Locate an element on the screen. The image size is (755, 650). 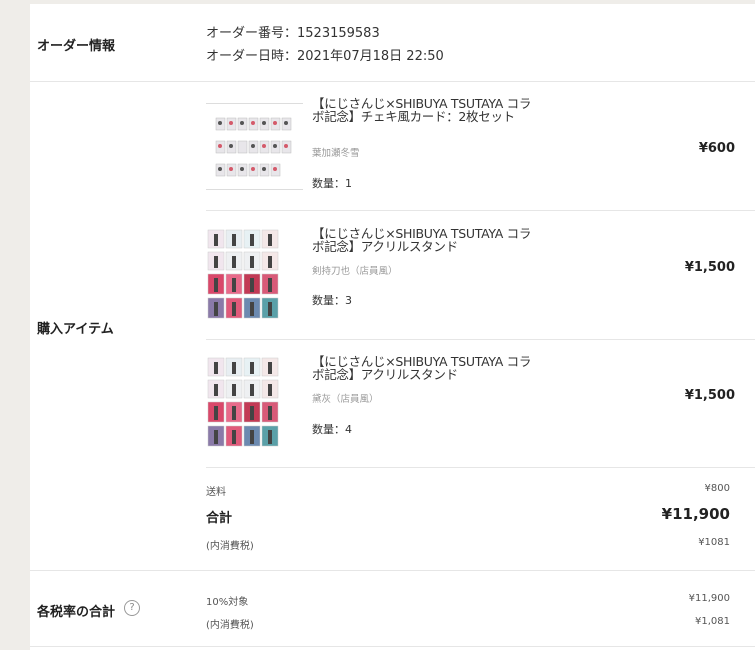
tax-included-value: ¥1081 is located at coordinates (714, 542).